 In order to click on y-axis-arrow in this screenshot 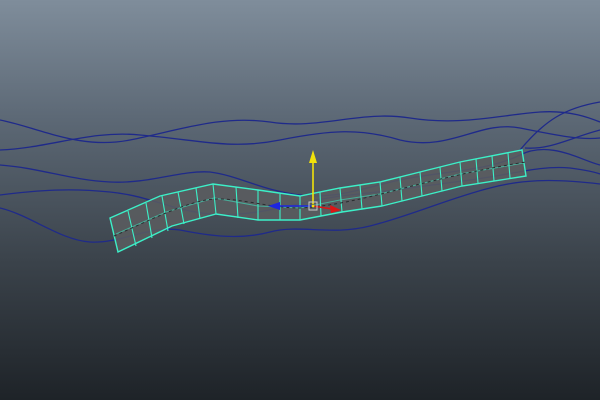, I will do `click(313, 156)`.